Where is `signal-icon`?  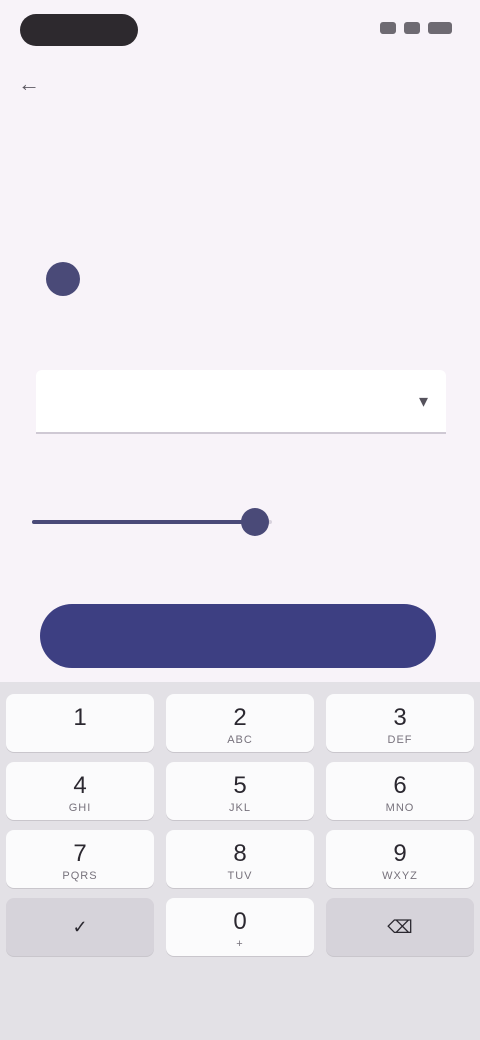
signal-icon is located at coordinates (388, 28).